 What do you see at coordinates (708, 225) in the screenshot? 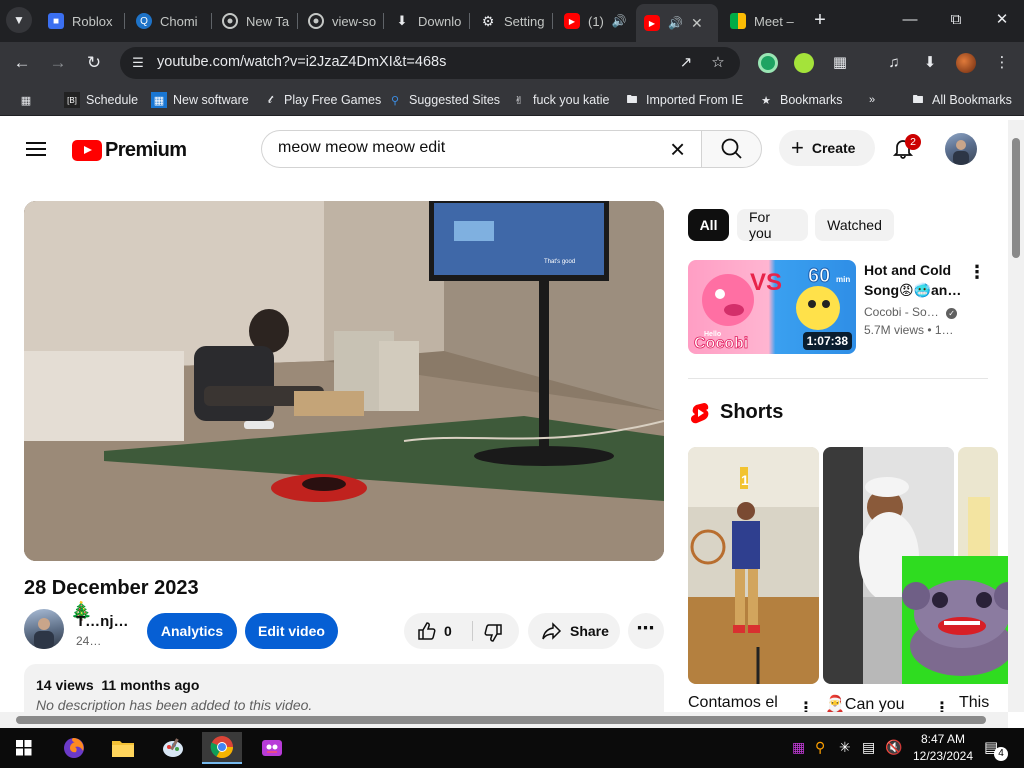
I see `chip-all: All` at bounding box center [708, 225].